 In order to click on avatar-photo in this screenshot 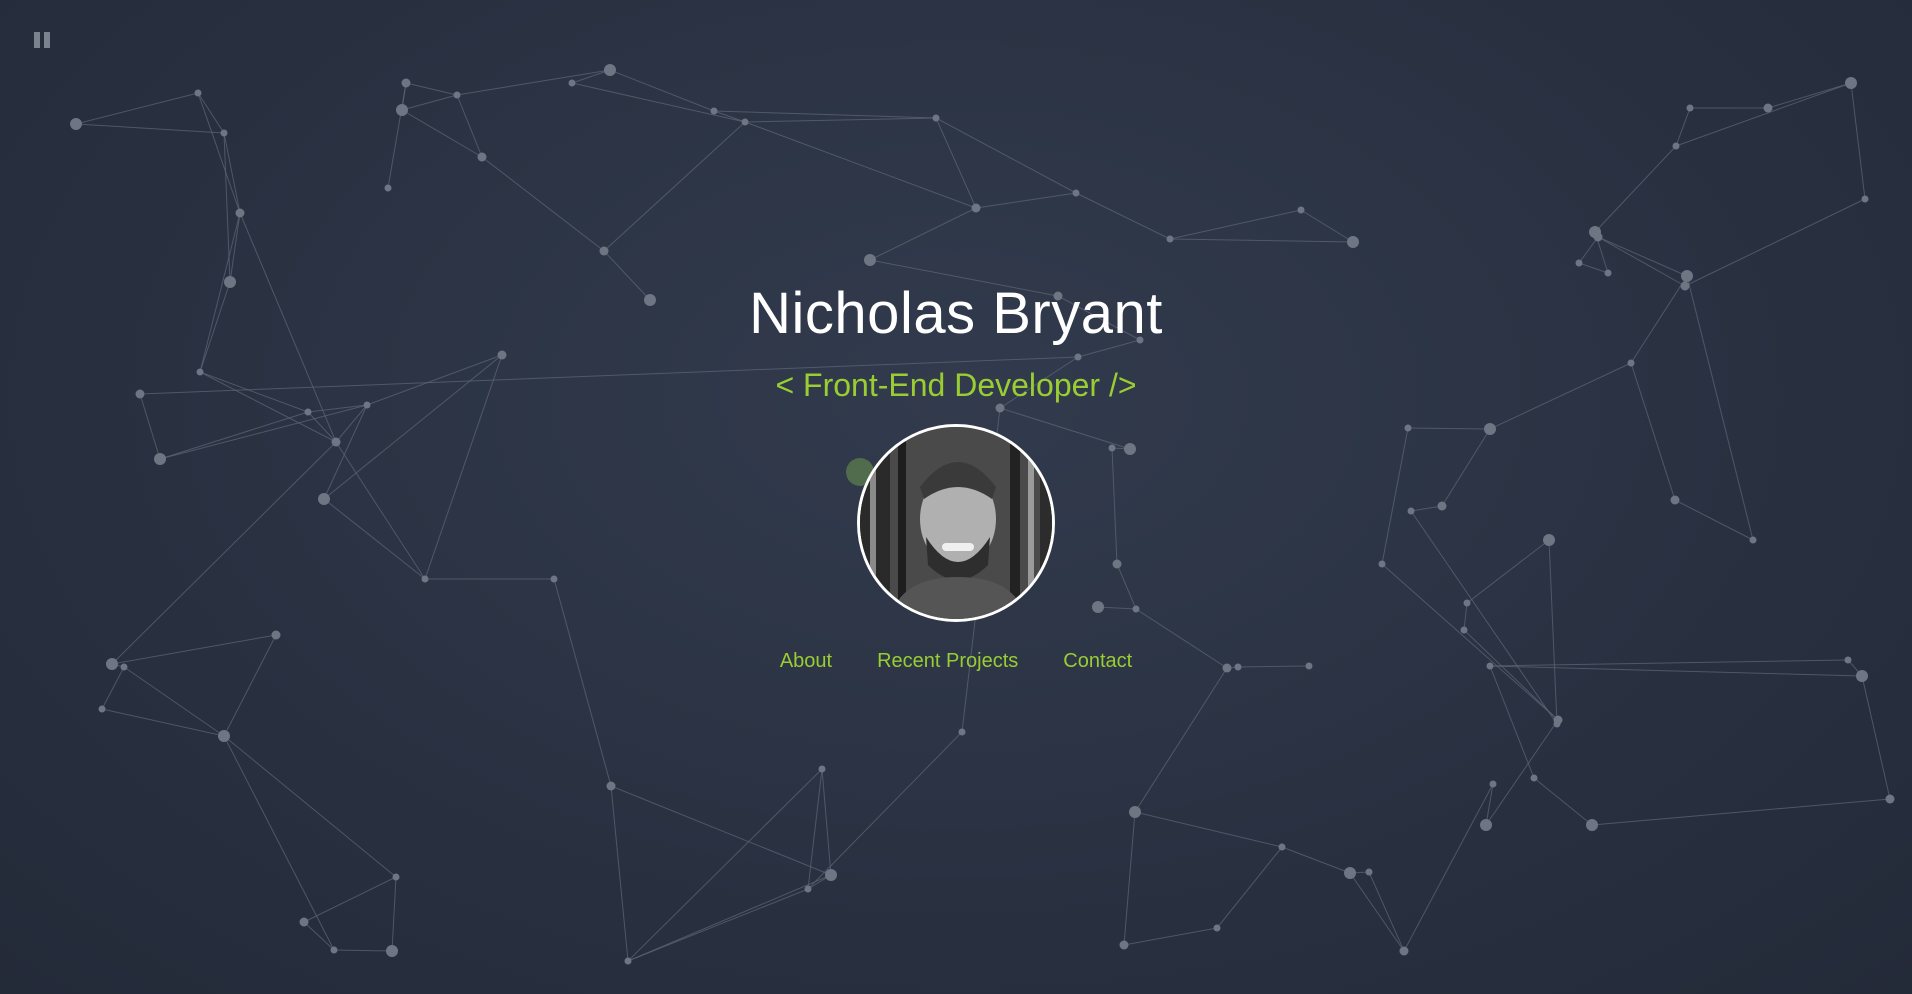, I will do `click(956, 523)`.